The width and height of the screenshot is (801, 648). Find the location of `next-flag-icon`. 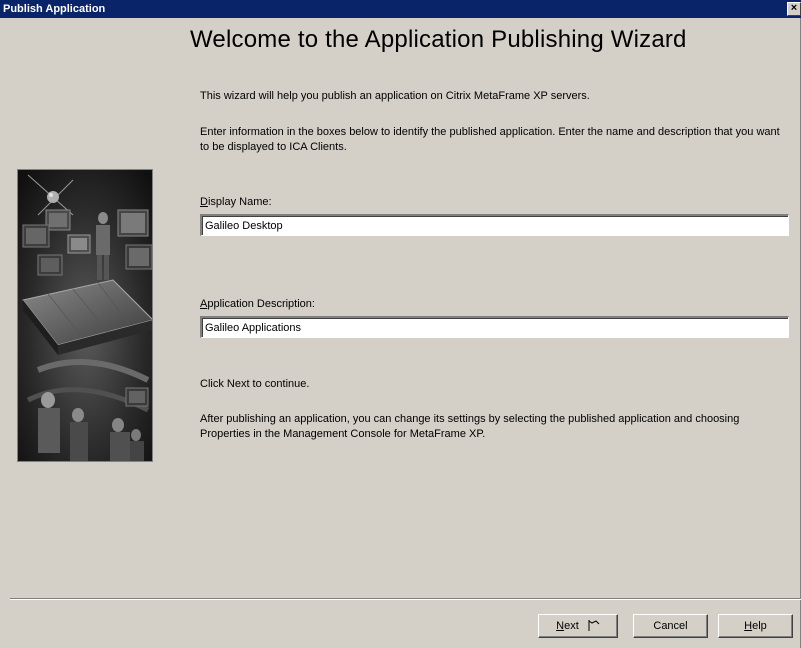

next-flag-icon is located at coordinates (594, 625).